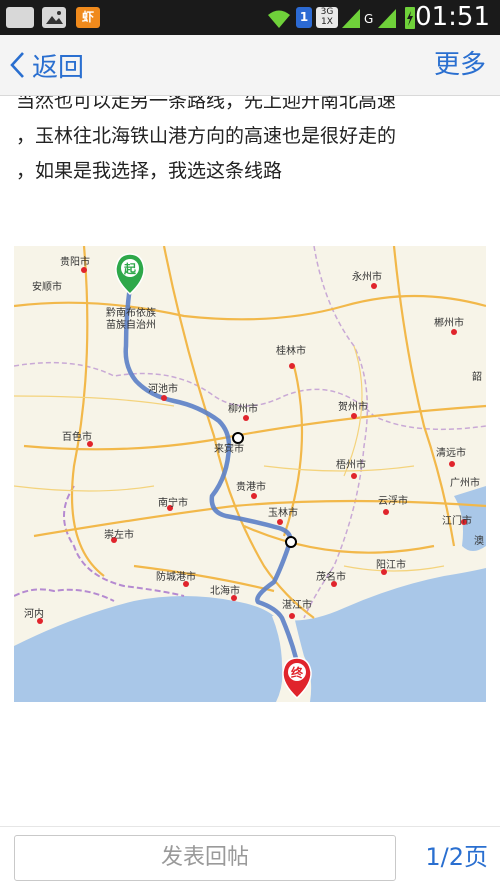 This screenshot has width=500, height=890. Describe the element at coordinates (291, 350) in the screenshot. I see `city-label: 桂林市` at that location.